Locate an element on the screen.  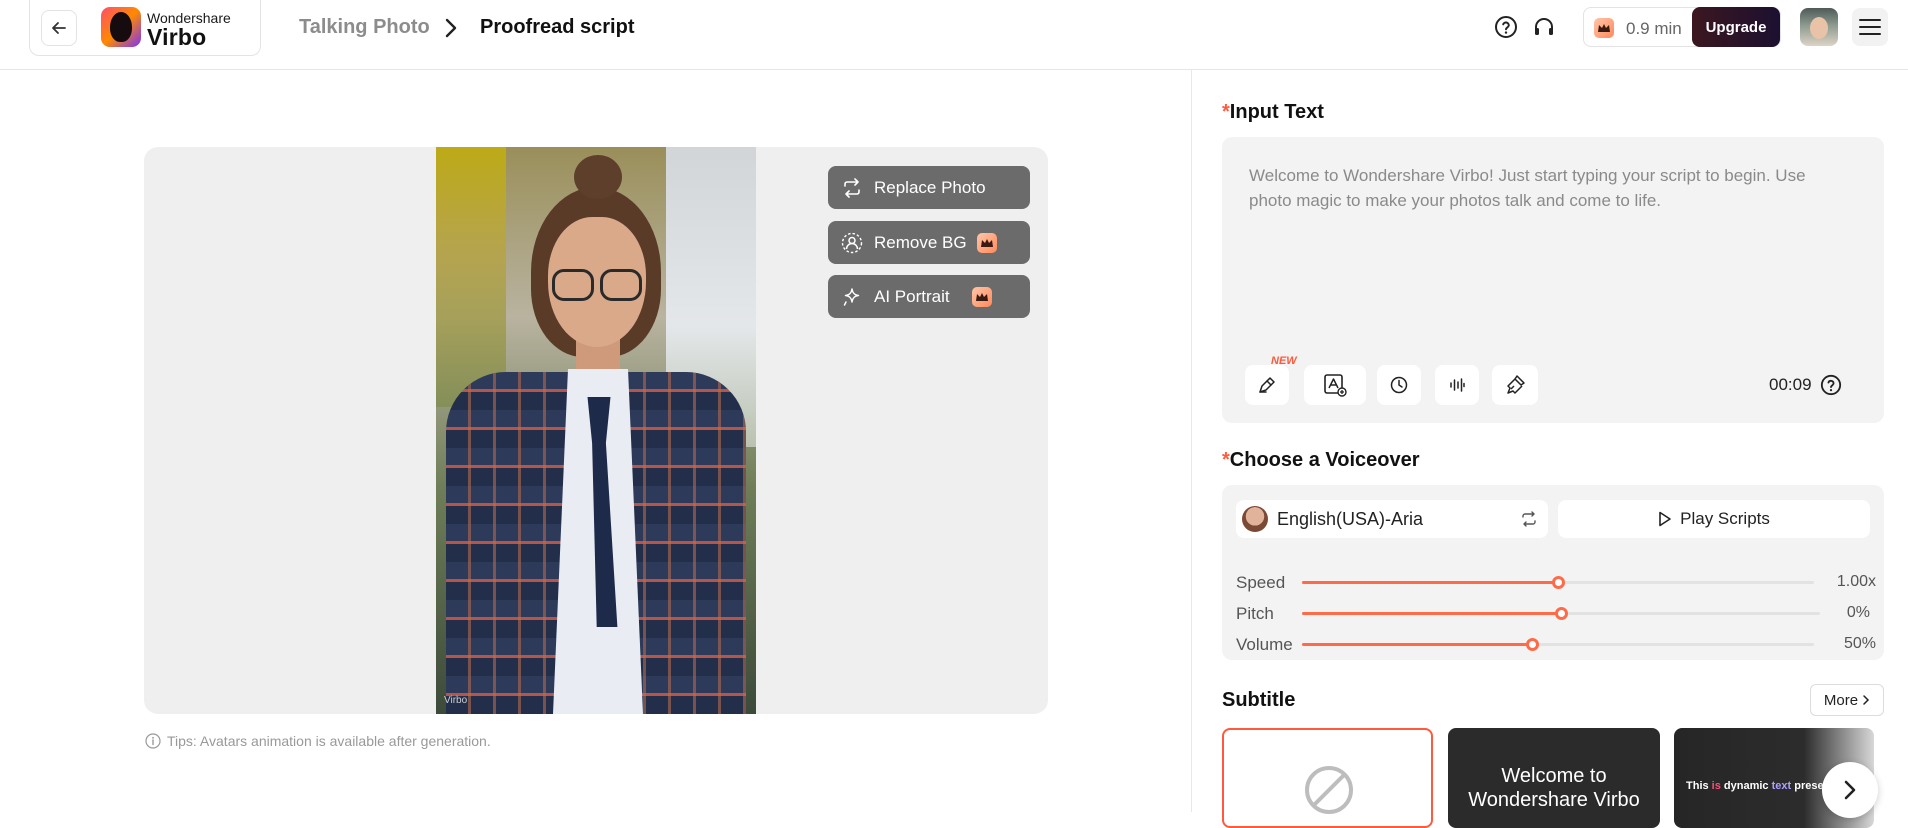
menu-icon is located at coordinates (1870, 27).